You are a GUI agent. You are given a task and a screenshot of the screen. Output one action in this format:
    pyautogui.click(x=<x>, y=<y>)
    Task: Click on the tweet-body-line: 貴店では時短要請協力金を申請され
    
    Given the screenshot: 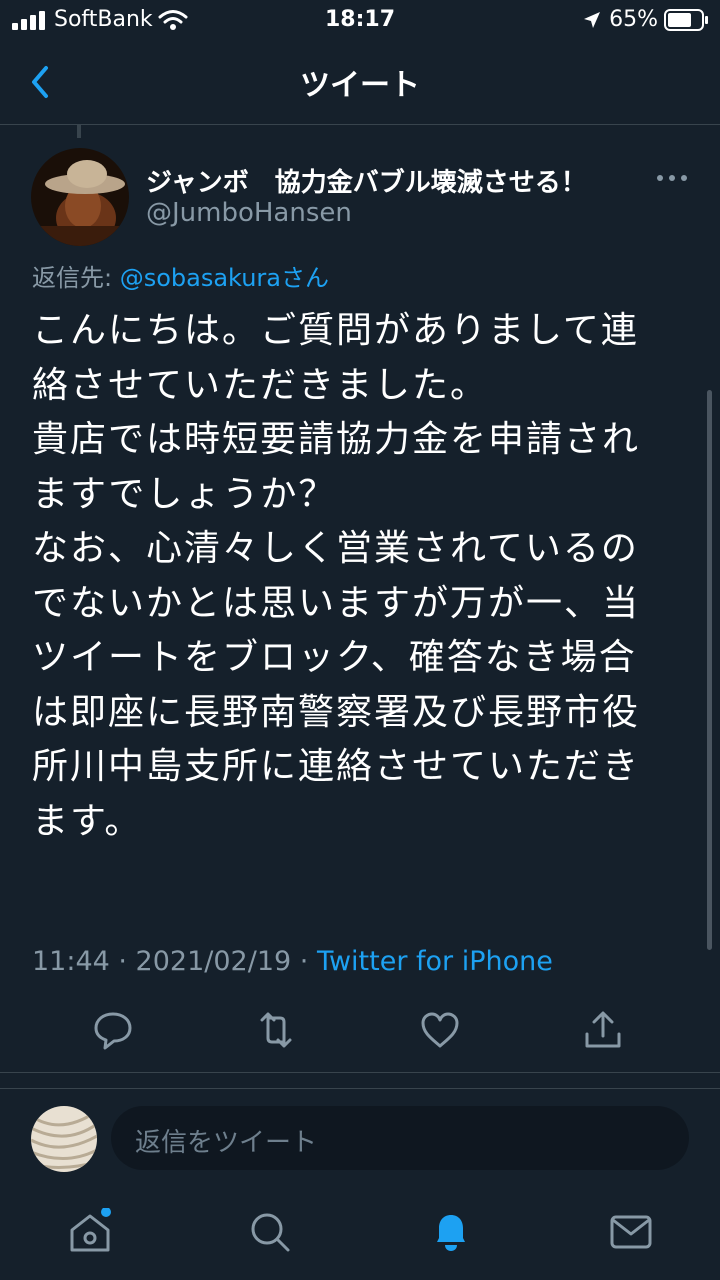 What is the action you would take?
    pyautogui.click(x=336, y=439)
    